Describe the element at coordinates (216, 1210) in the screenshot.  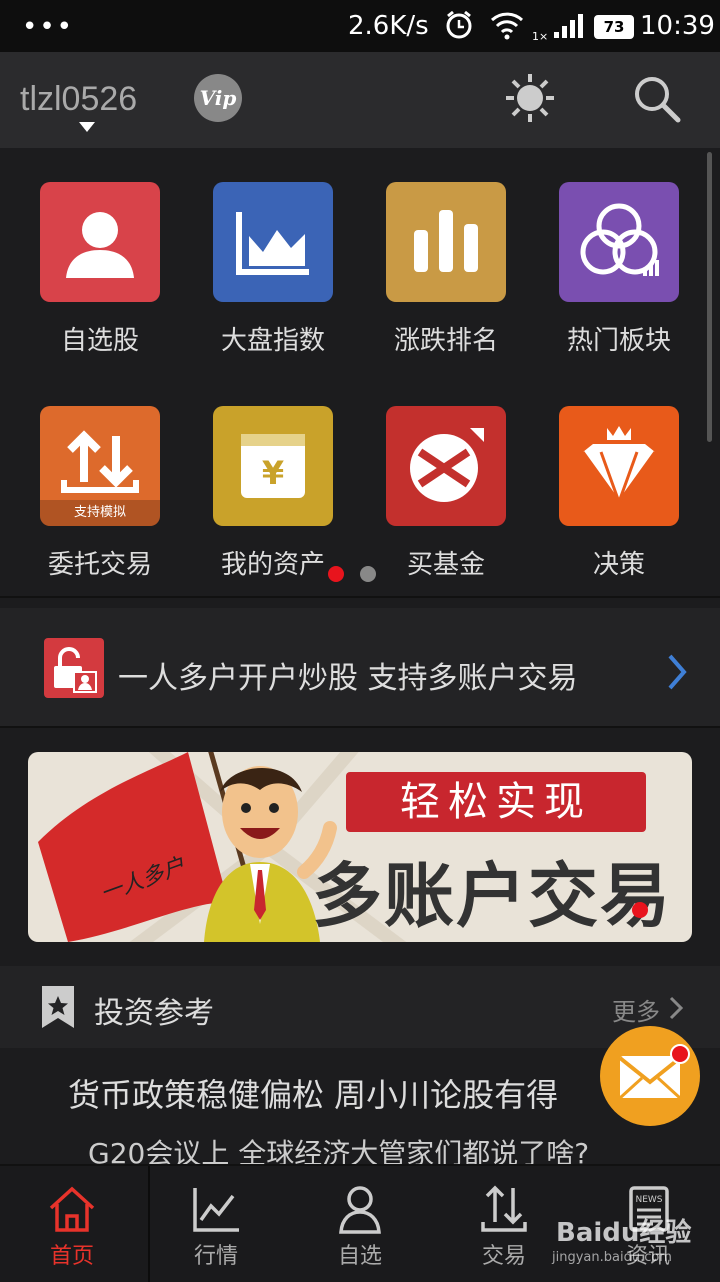
I see `line-chart-icon` at that location.